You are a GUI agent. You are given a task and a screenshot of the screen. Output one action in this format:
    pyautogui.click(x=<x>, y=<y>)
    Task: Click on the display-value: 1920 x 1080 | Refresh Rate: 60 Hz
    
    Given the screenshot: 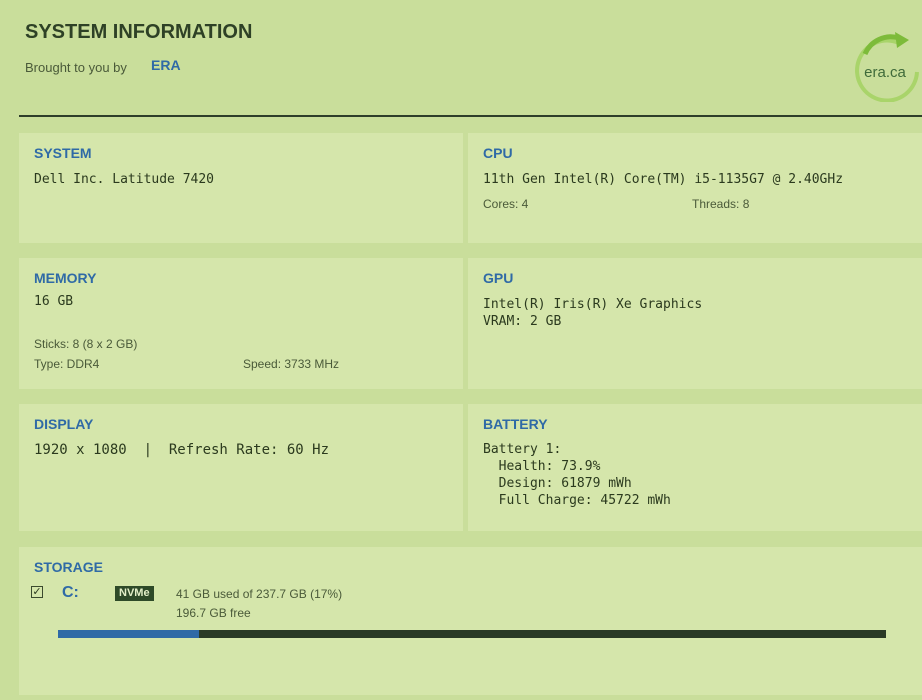 What is the action you would take?
    pyautogui.click(x=182, y=450)
    